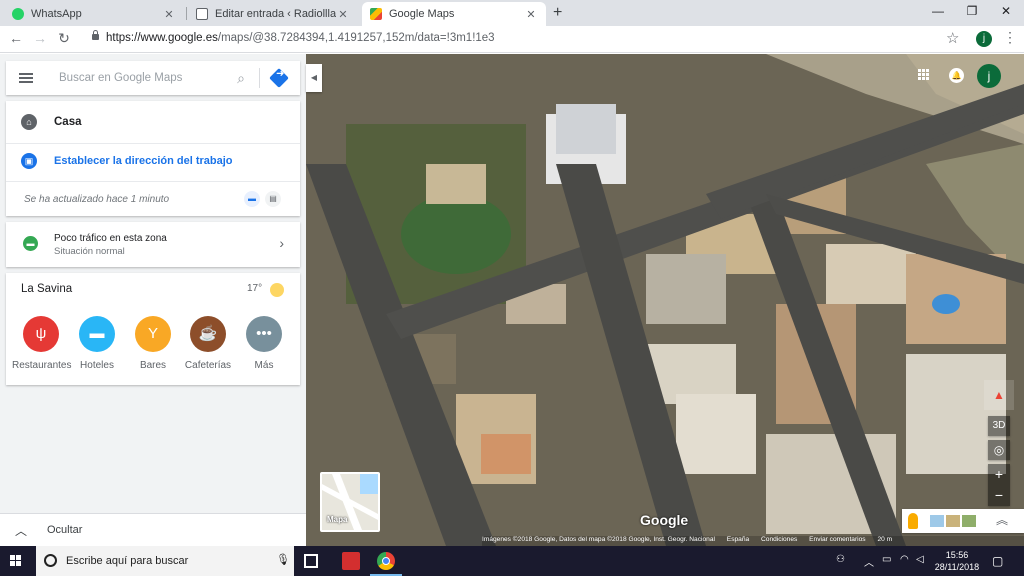 The width and height of the screenshot is (1024, 576). I want to click on tab-title: Google Maps, so click(422, 14).